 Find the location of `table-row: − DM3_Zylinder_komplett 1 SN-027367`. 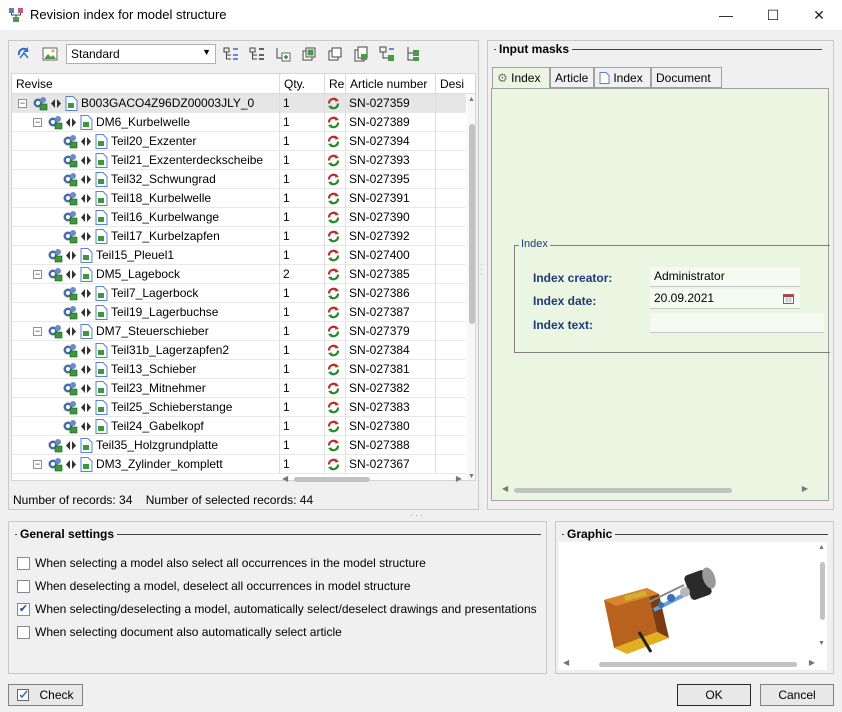

table-row: − DM3_Zylinder_komplett 1 SN-027367 is located at coordinates (239, 464).